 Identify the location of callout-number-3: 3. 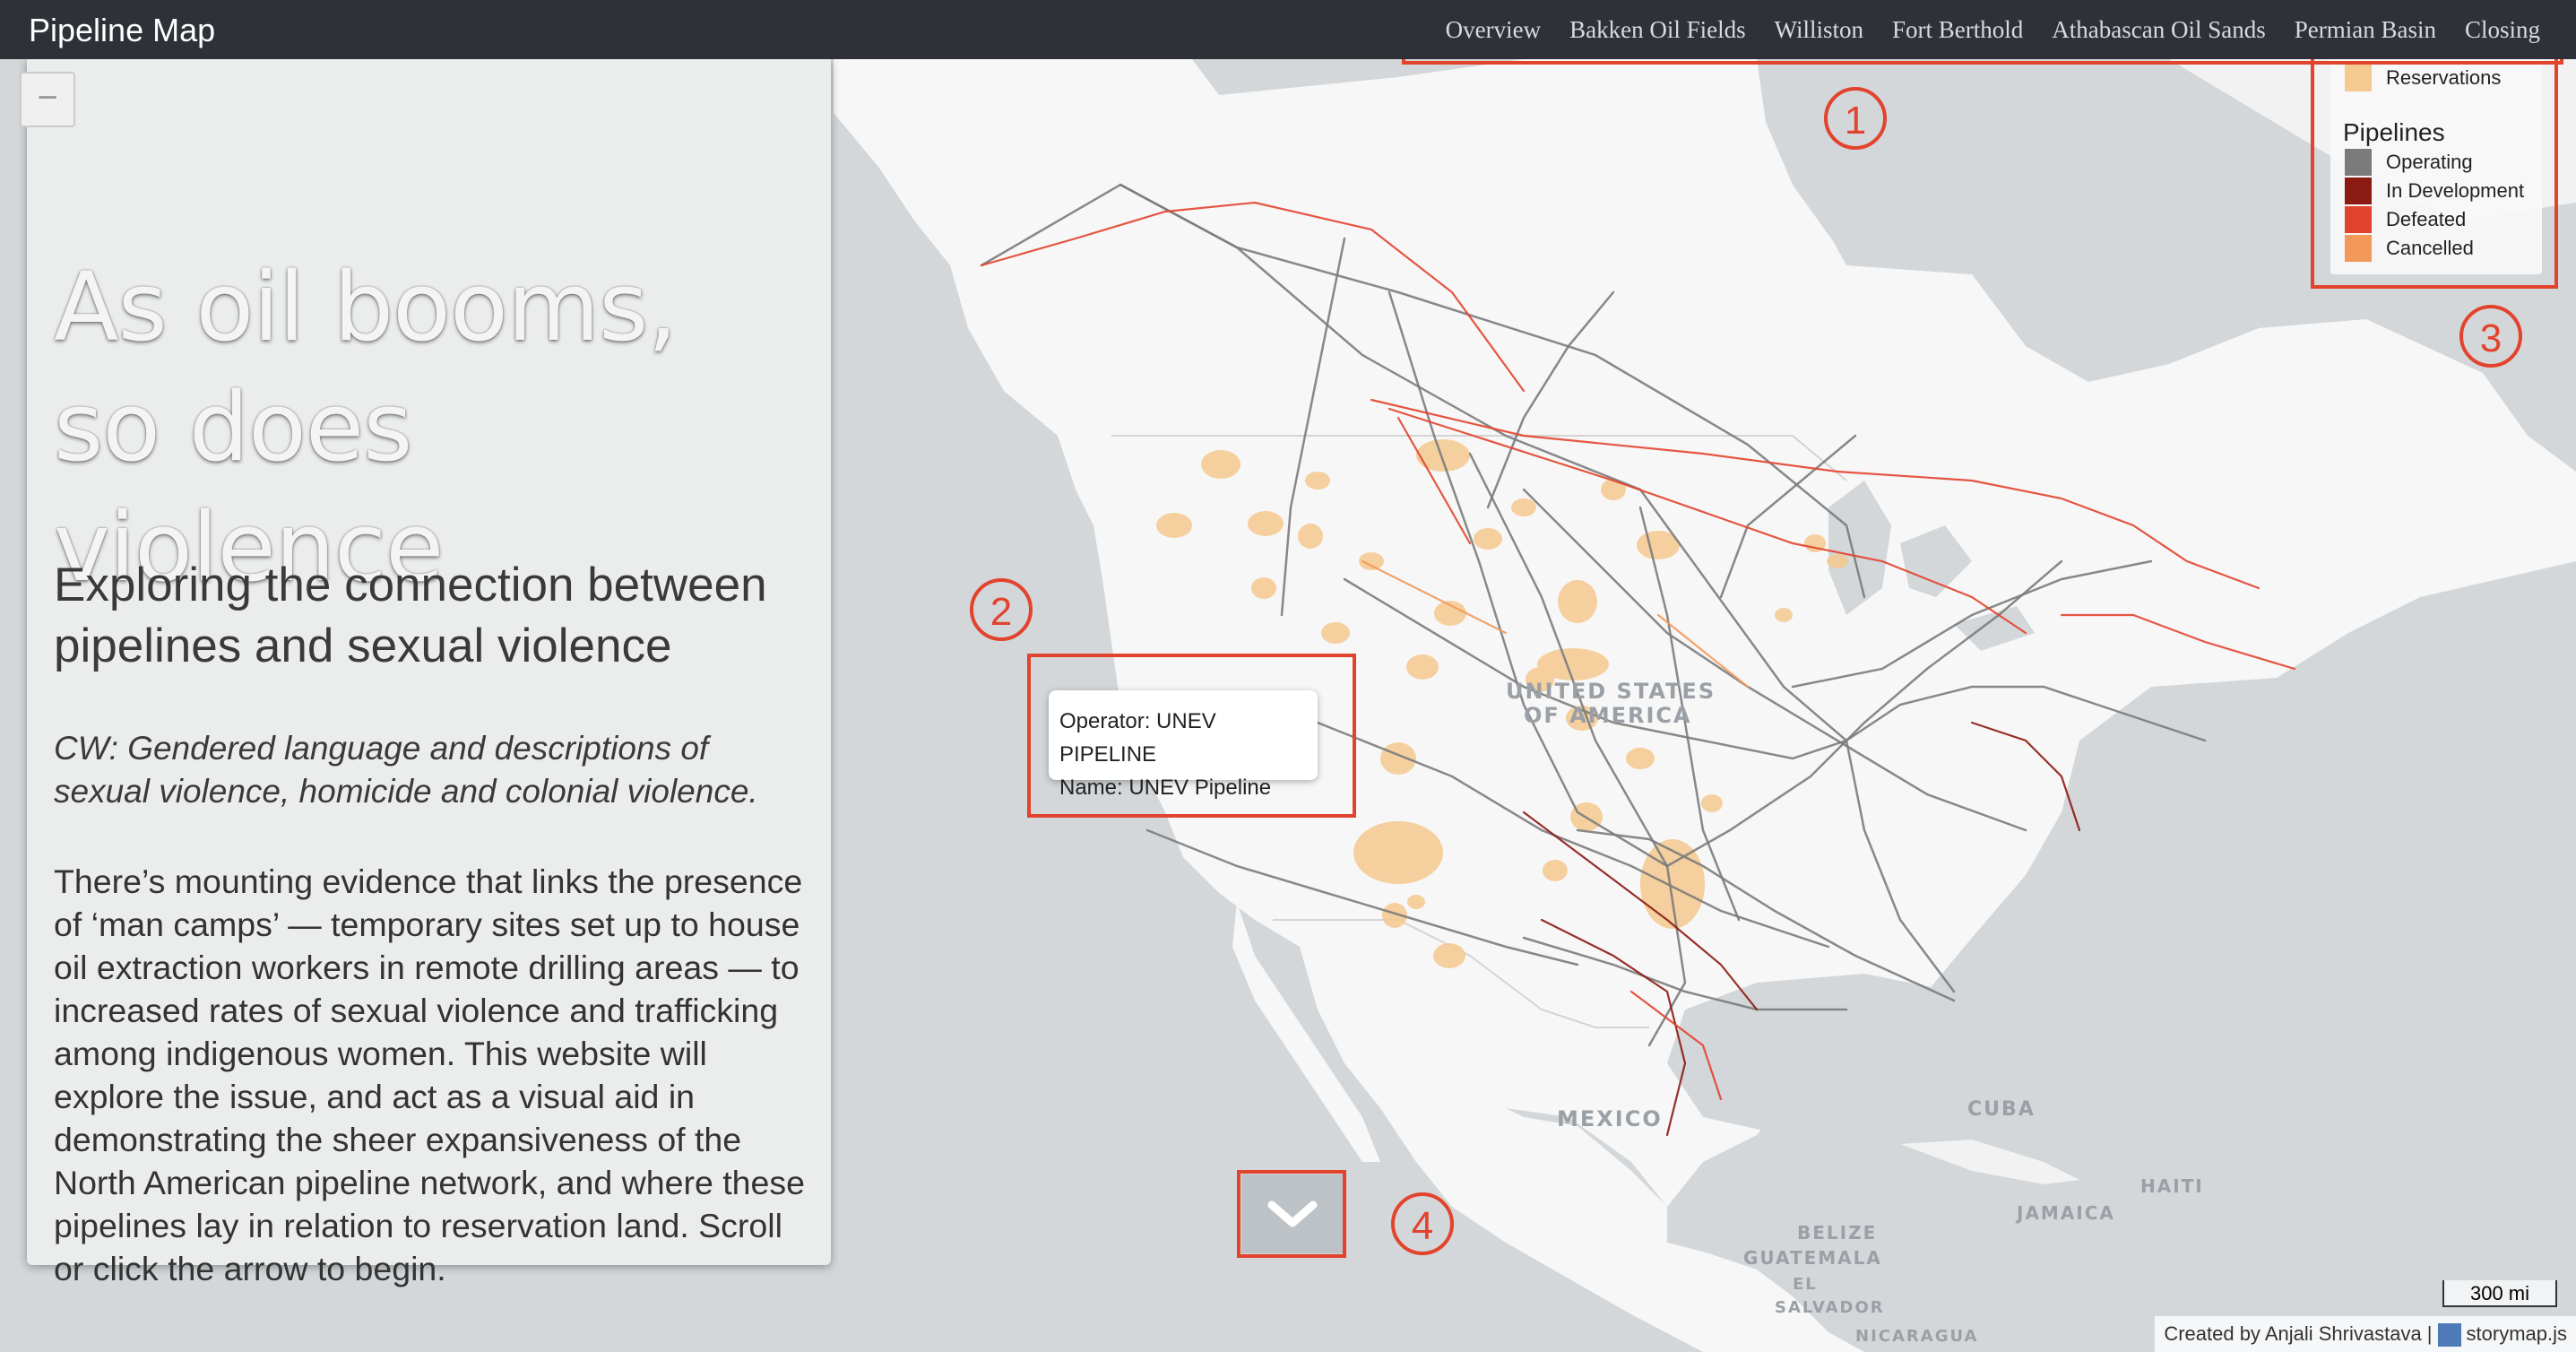
(2490, 336).